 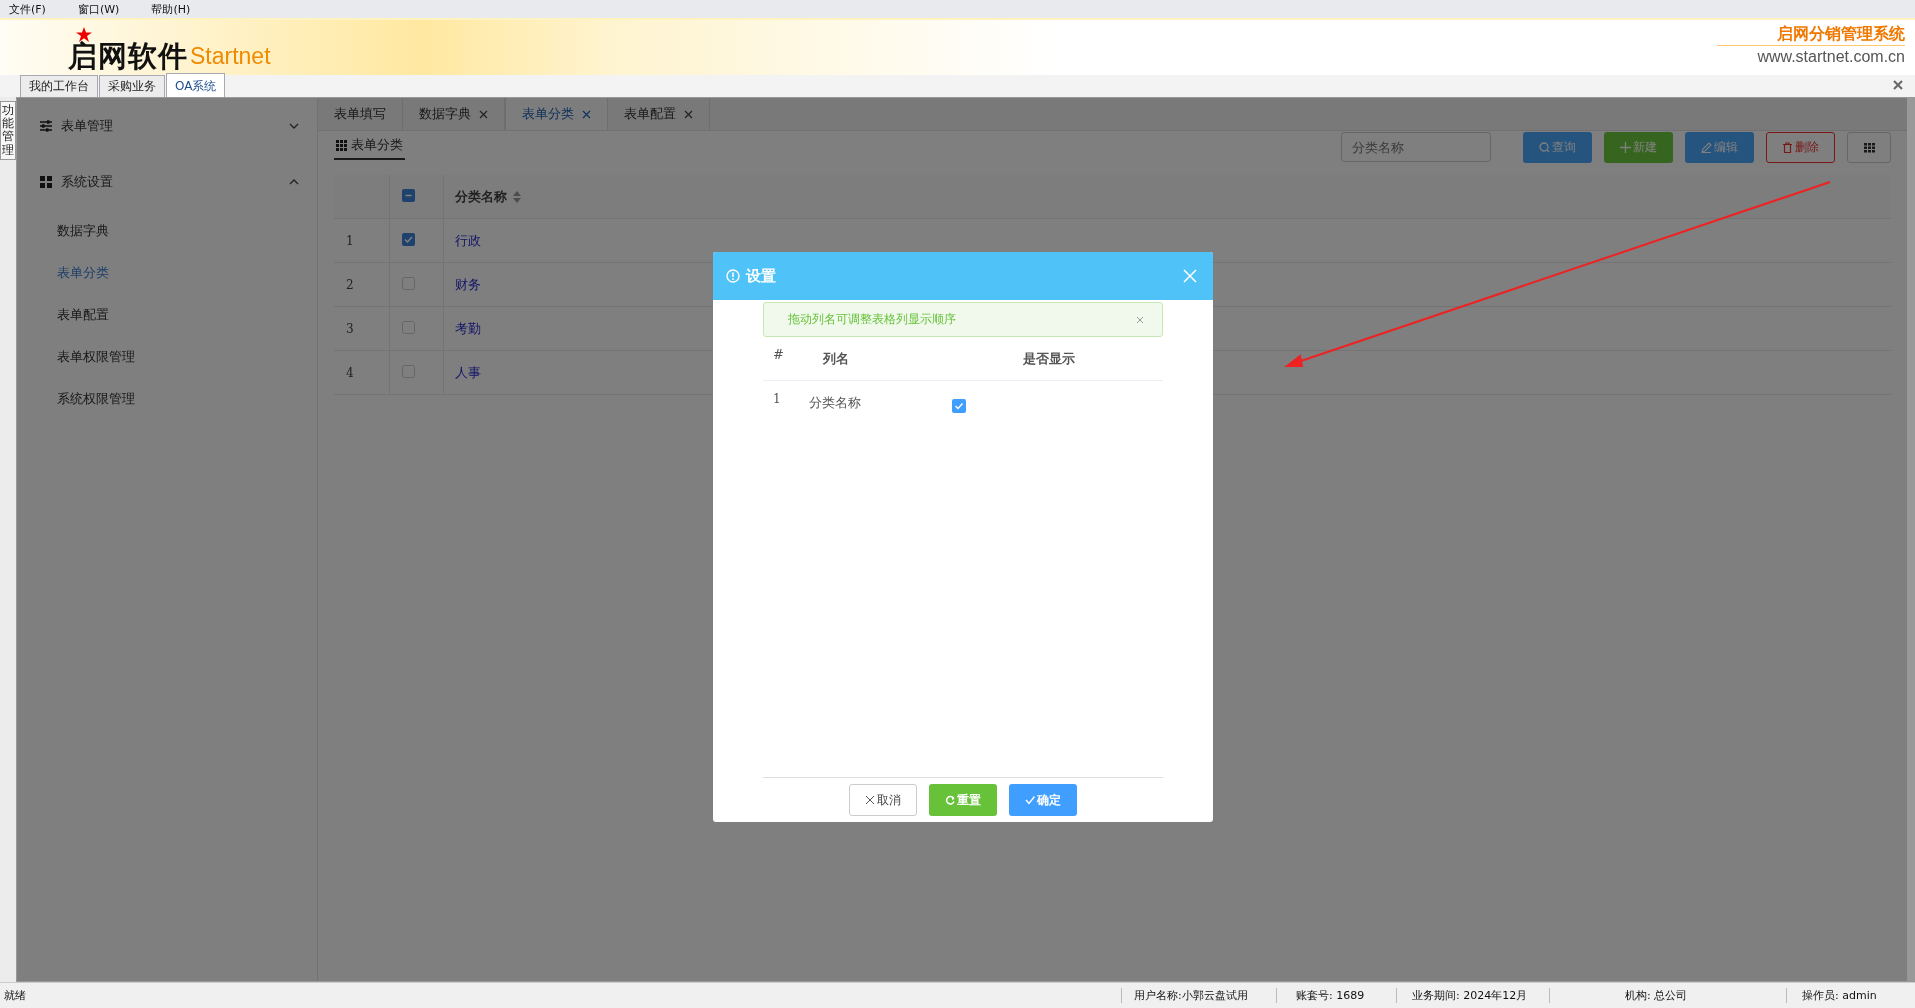 What do you see at coordinates (1043, 800) in the screenshot?
I see `confirm-button: 确定` at bounding box center [1043, 800].